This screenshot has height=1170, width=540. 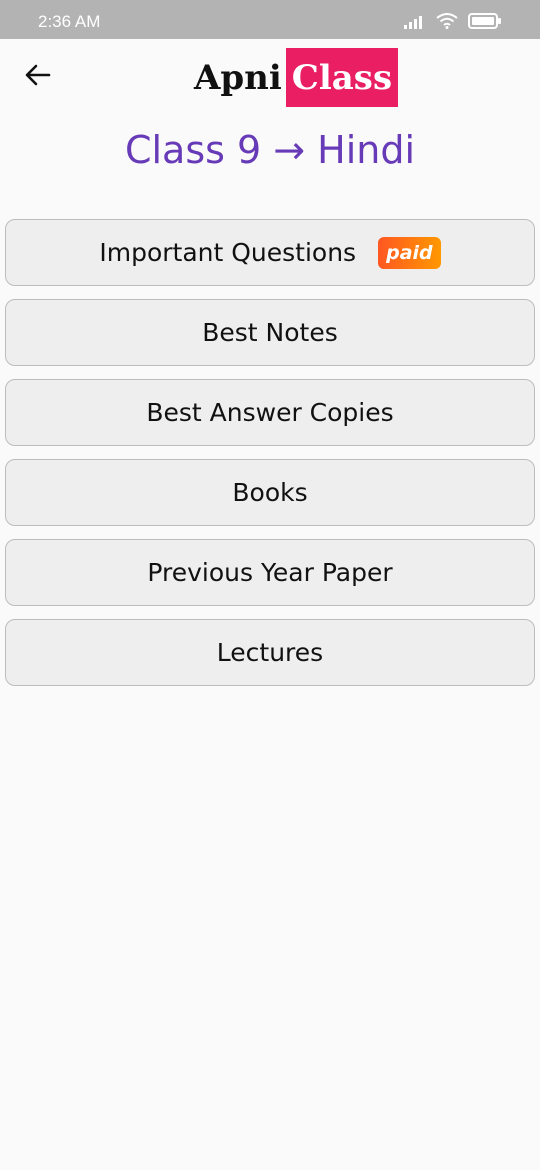 What do you see at coordinates (409, 252) in the screenshot?
I see `paid-badge: paid` at bounding box center [409, 252].